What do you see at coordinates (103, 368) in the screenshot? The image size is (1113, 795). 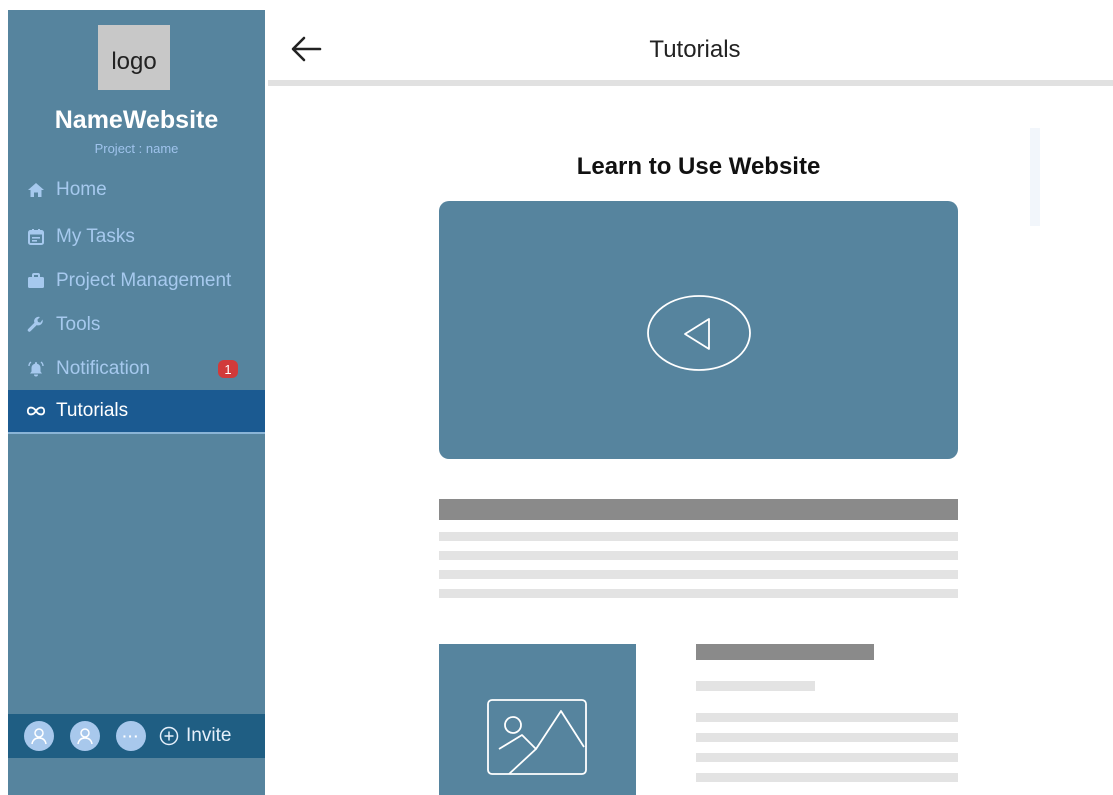 I see `sidebar-item-label: Notification` at bounding box center [103, 368].